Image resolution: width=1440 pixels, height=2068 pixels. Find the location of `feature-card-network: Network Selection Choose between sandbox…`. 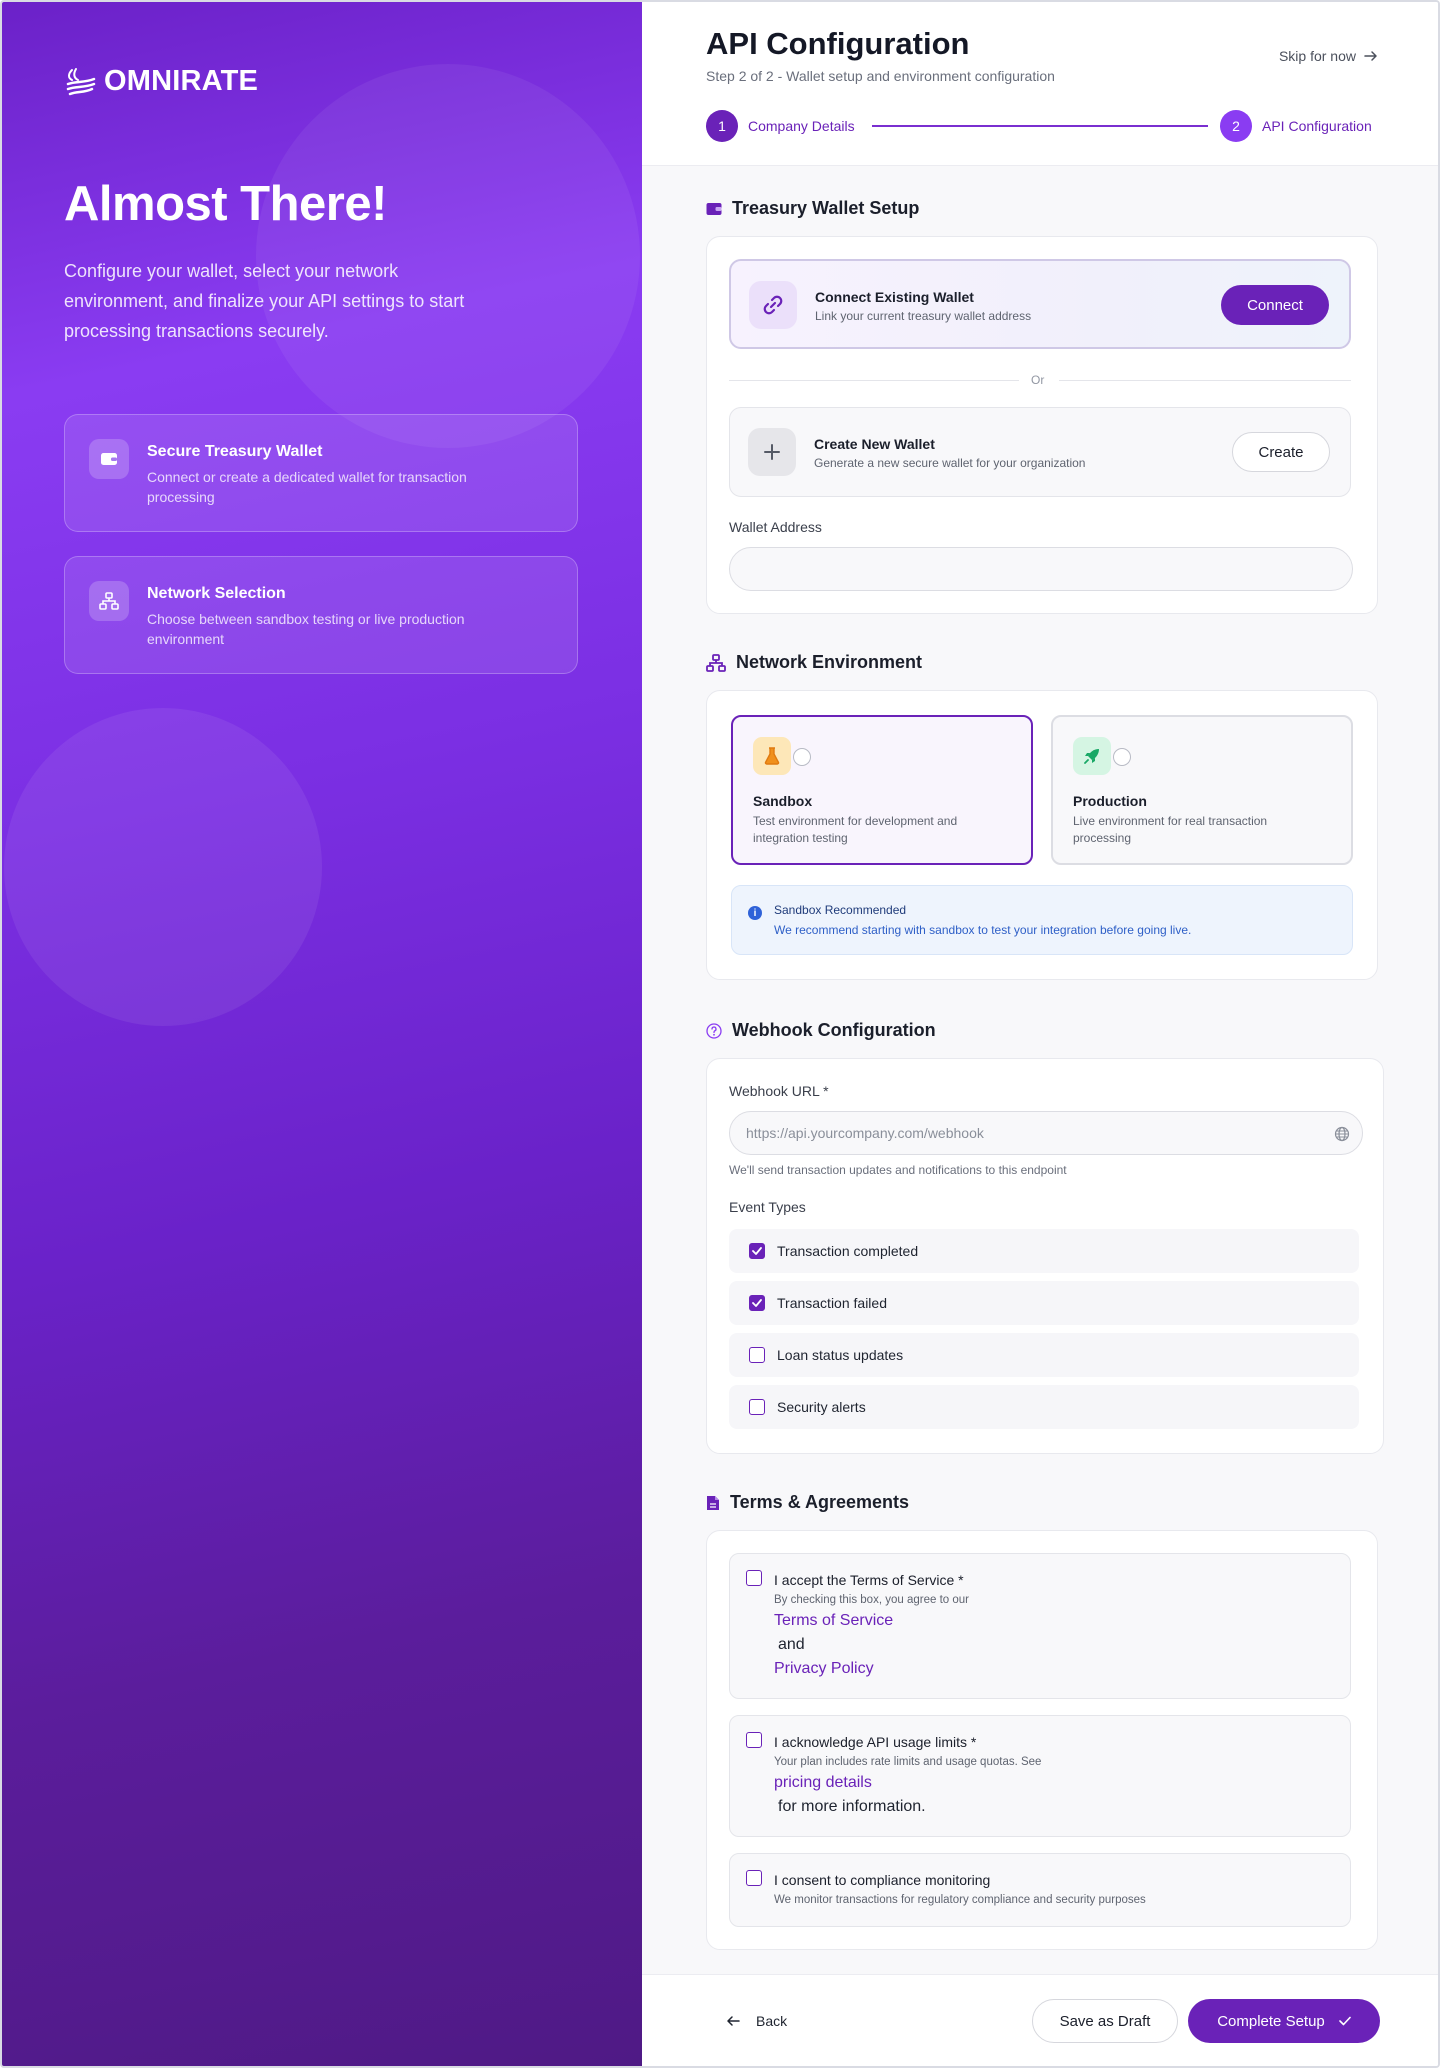

feature-card-network: Network Selection Choose between sandbox… is located at coordinates (321, 615).